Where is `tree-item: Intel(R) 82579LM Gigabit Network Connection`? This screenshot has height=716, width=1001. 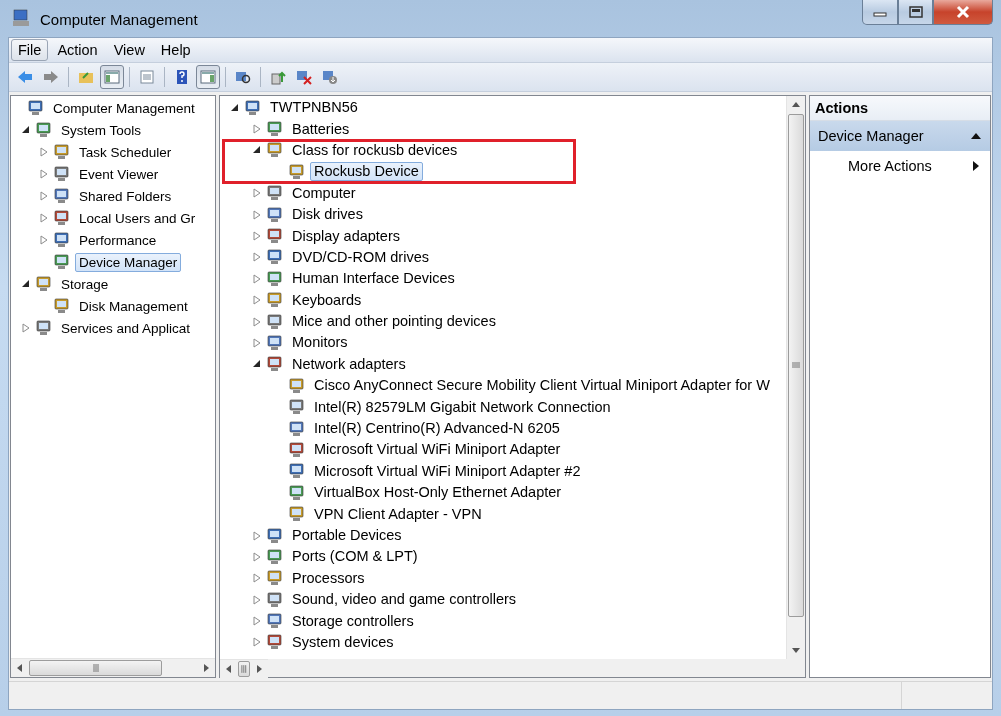 tree-item: Intel(R) 82579LM Gigabit Network Connection is located at coordinates (462, 407).